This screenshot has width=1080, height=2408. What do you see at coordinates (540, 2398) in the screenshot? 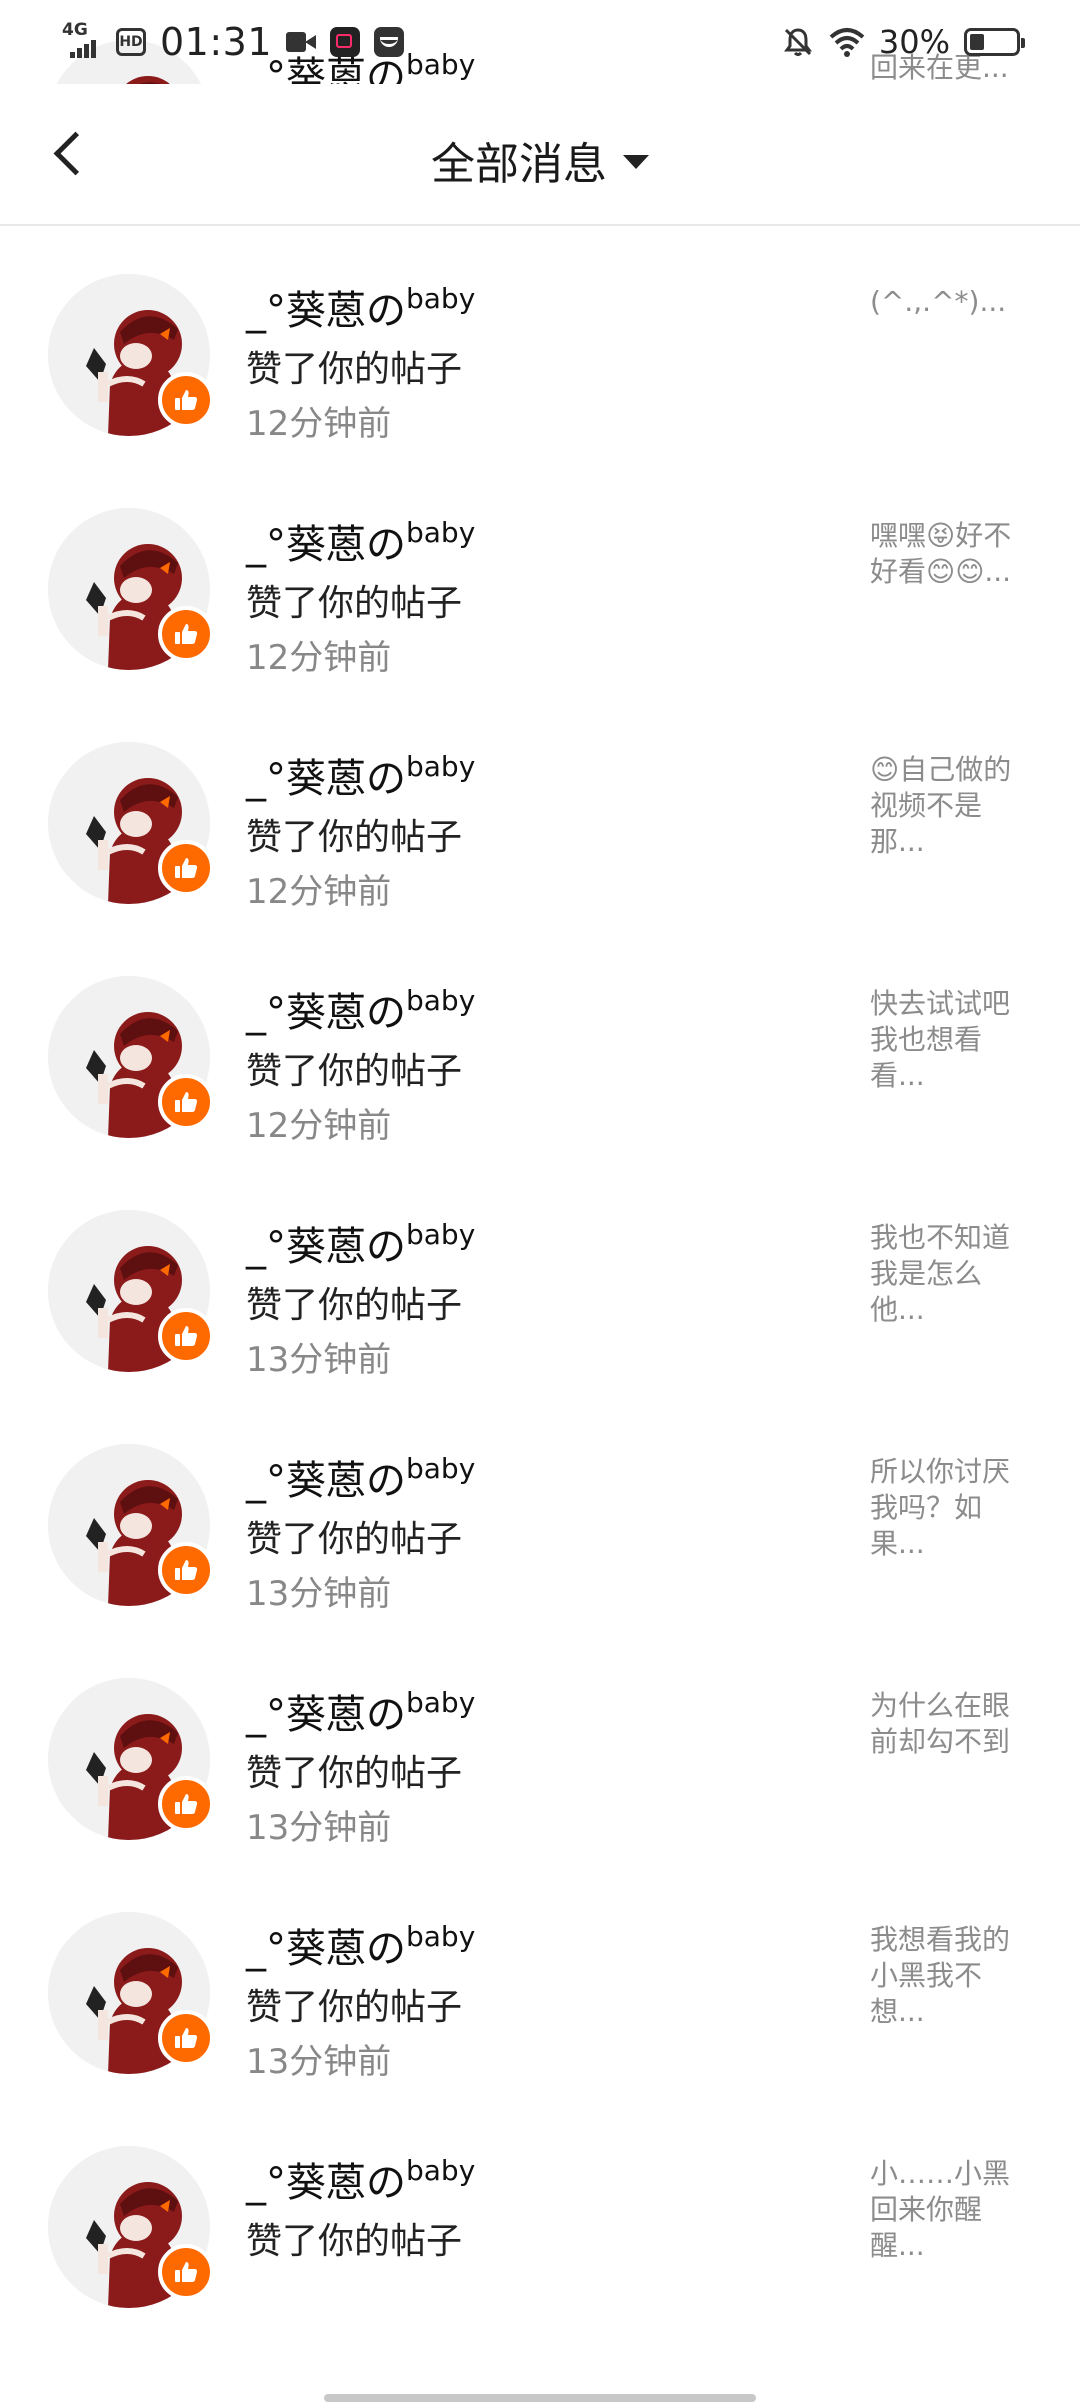
I see `home-indicator` at bounding box center [540, 2398].